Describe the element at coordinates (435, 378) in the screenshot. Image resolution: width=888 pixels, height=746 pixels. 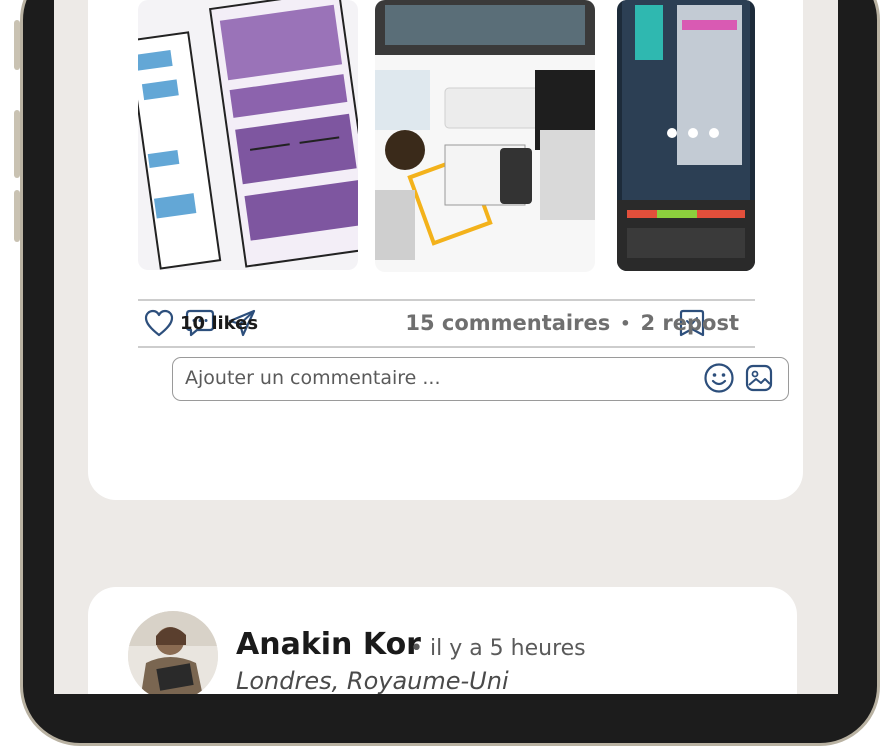
I see `comment-input` at that location.